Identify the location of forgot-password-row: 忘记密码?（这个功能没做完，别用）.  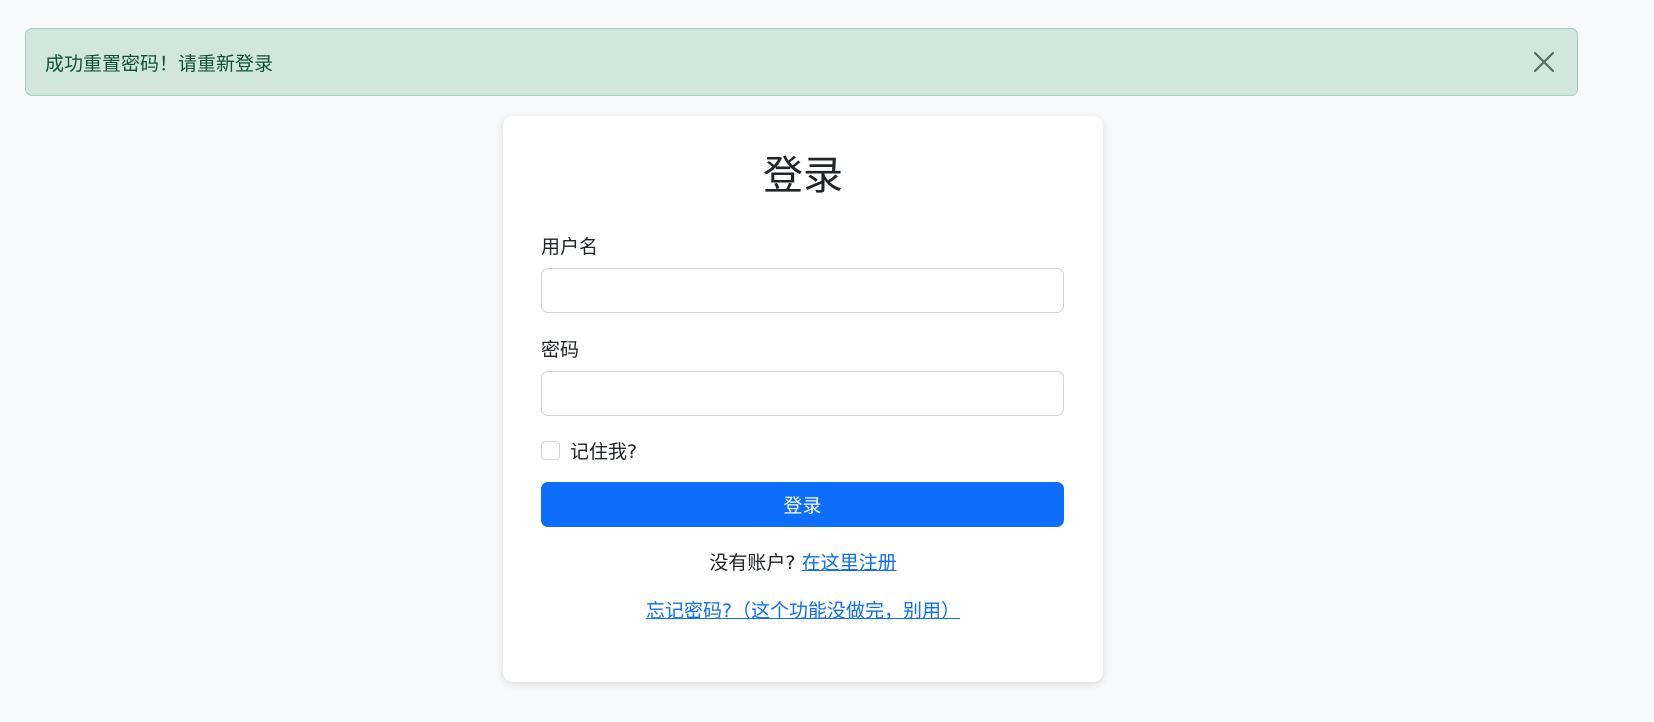
(803, 609).